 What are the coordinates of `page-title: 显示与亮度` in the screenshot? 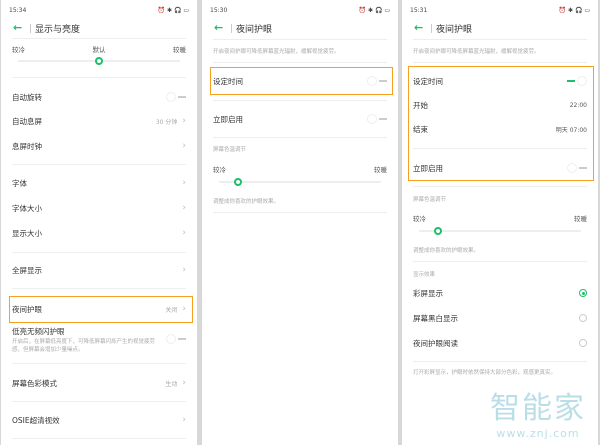 It's located at (58, 30).